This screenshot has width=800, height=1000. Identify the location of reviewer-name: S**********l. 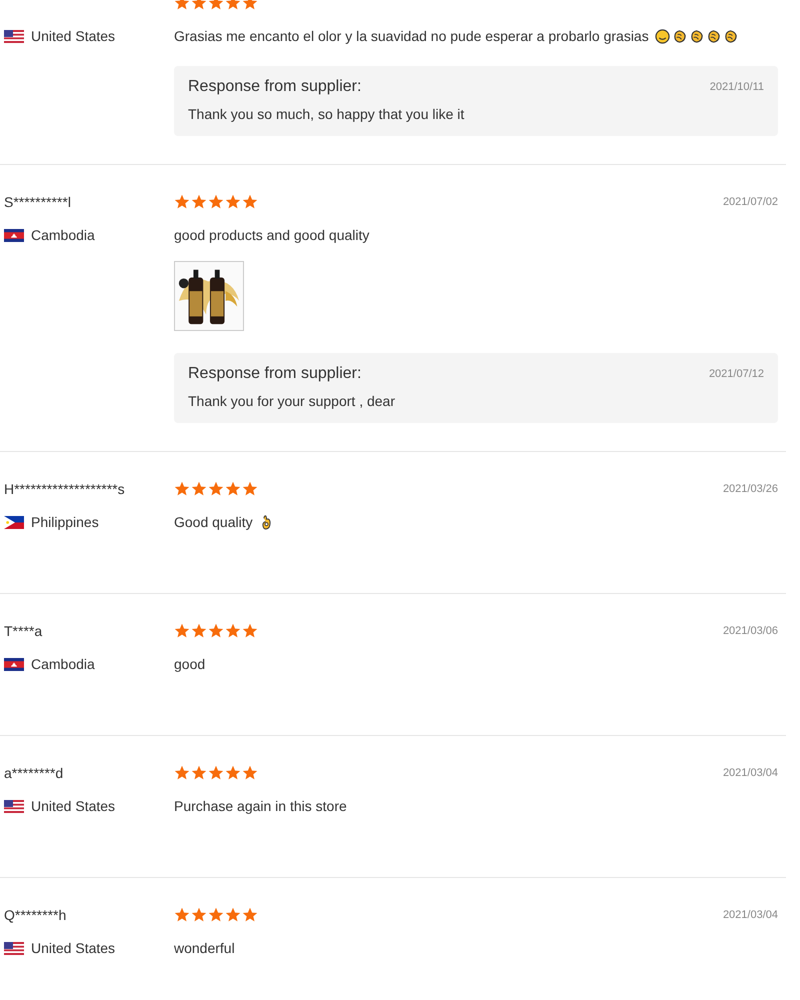
(37, 202).